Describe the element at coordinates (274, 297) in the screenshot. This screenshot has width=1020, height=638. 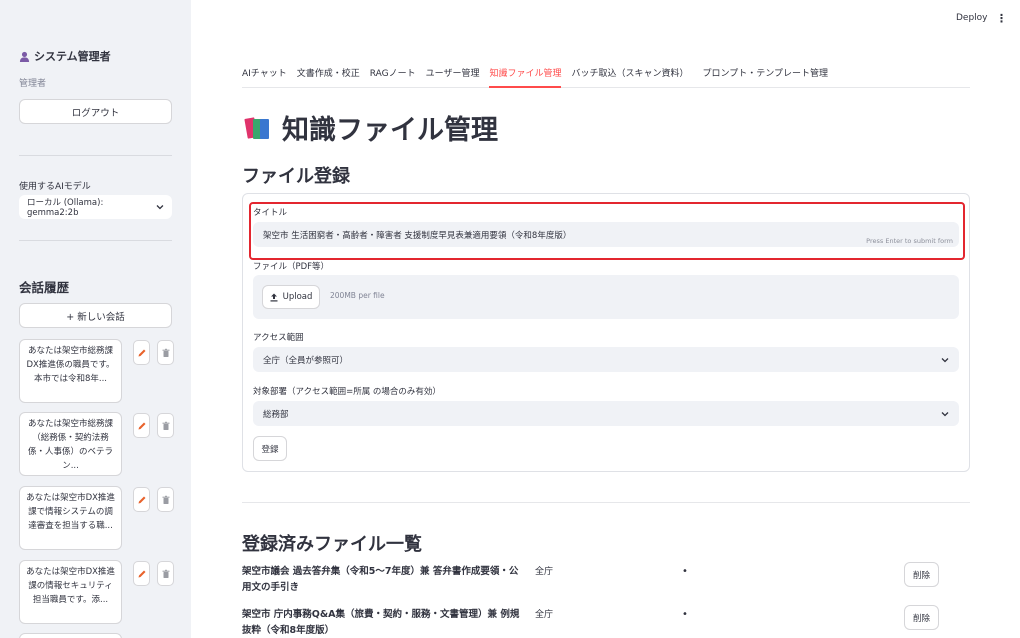
I see `upload-icon` at that location.